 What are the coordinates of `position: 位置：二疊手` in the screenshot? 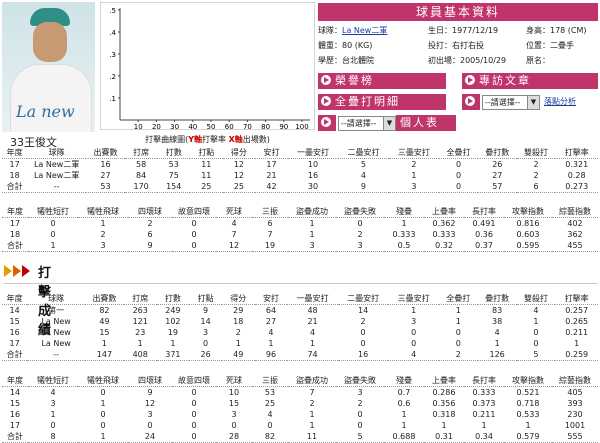 It's located at (550, 45).